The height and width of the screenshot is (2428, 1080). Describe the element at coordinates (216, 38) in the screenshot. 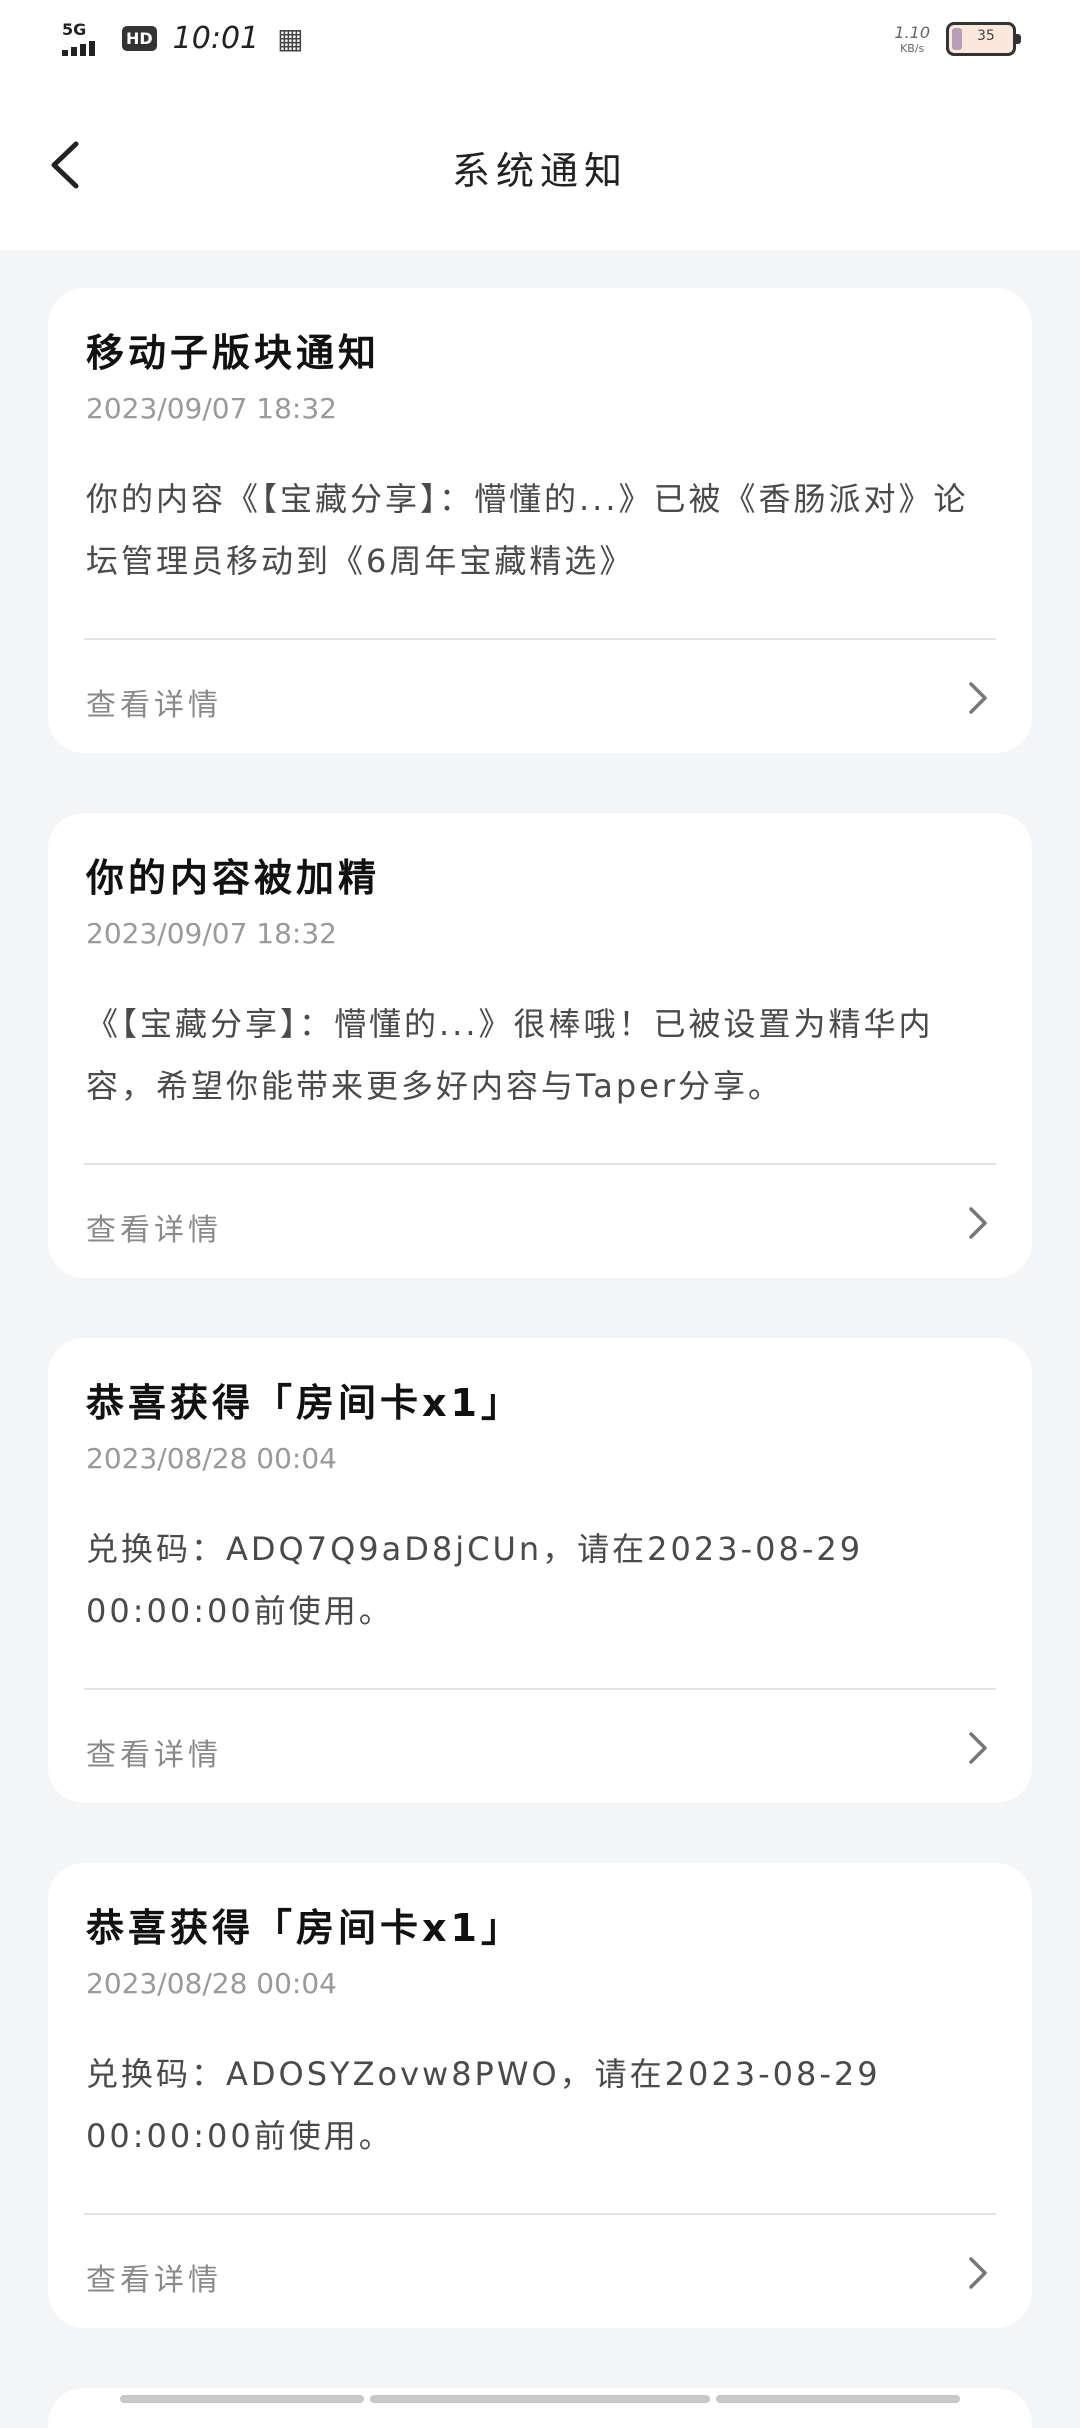

I see `status-time: 10:01` at that location.